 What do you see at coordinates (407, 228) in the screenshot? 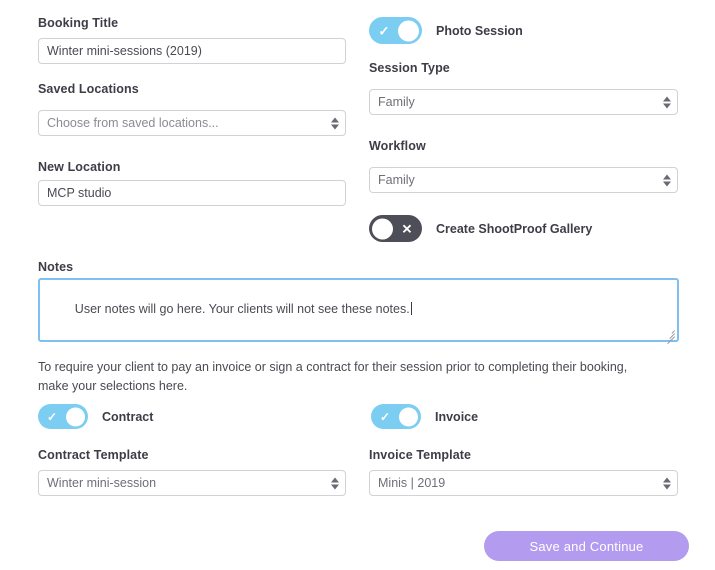
I see `close-icon: ✕` at bounding box center [407, 228].